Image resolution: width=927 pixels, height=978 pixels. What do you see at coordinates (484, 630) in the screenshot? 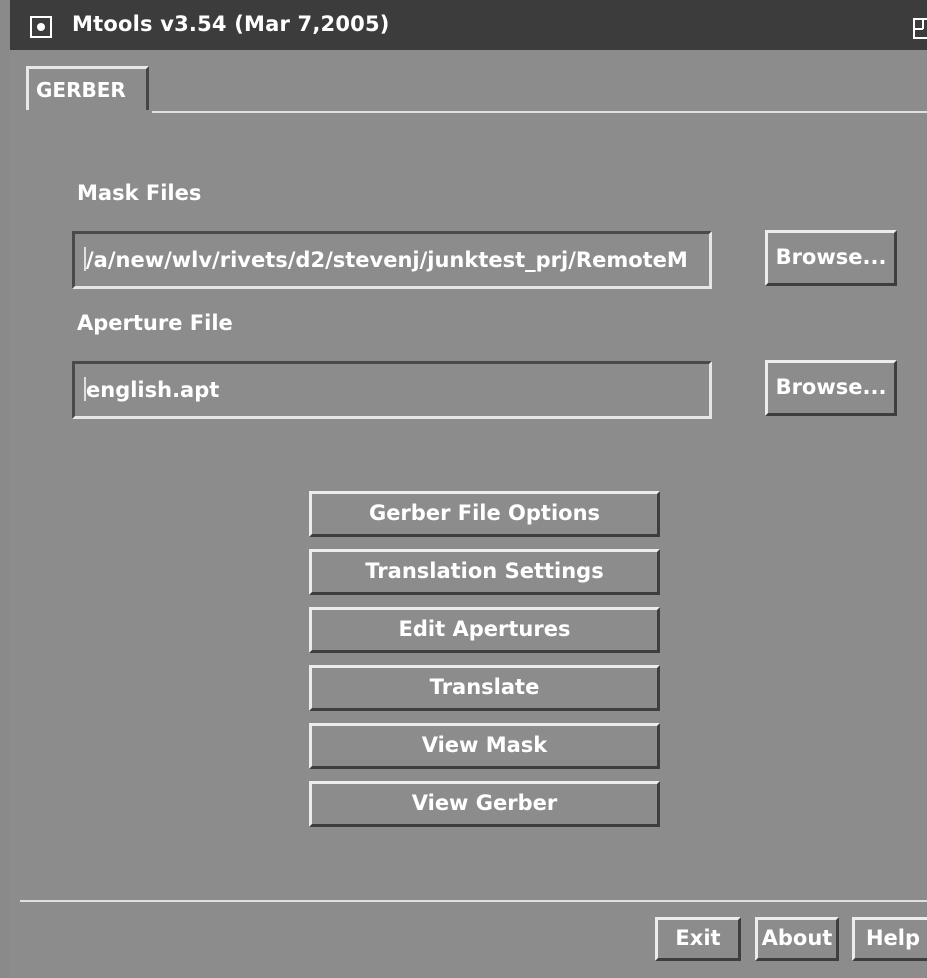
I see `edit-apertures-button: Edit Apertures` at bounding box center [484, 630].